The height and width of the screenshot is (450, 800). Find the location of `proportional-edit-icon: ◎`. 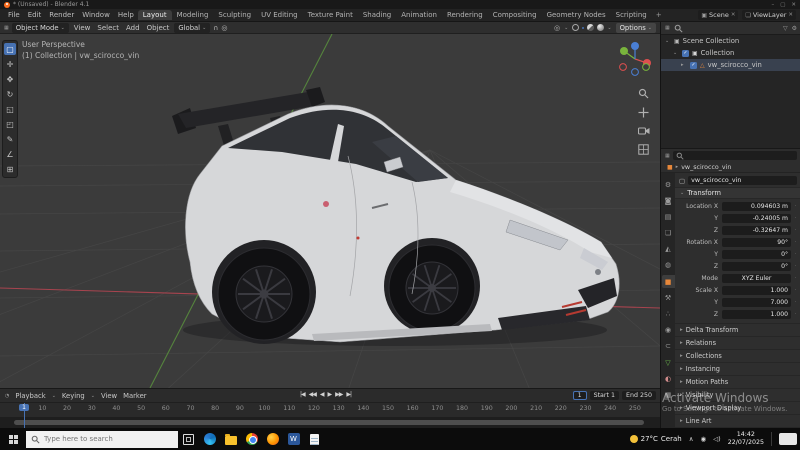

proportional-edit-icon: ◎ is located at coordinates (224, 28).